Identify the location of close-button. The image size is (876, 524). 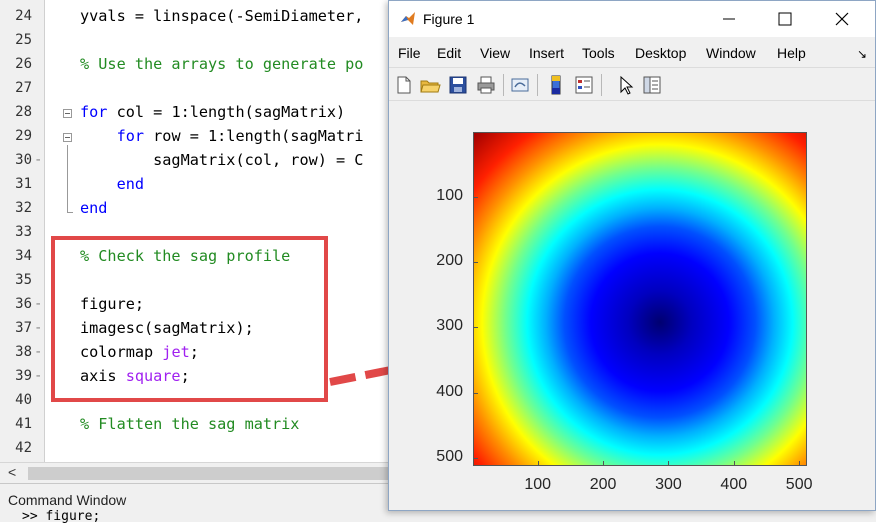
(842, 19).